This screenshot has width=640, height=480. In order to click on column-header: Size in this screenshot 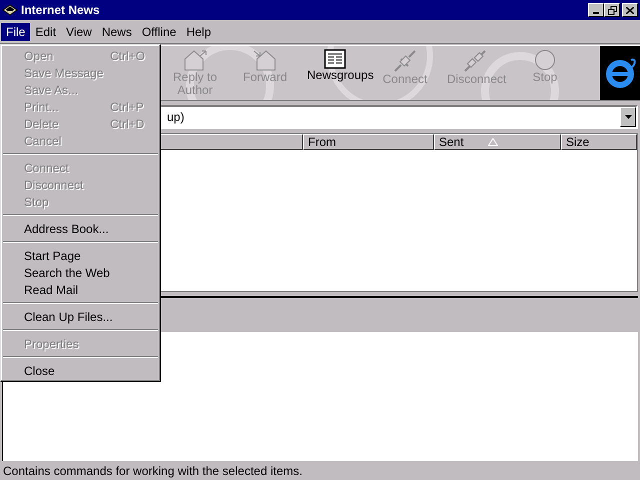, I will do `click(599, 142)`.